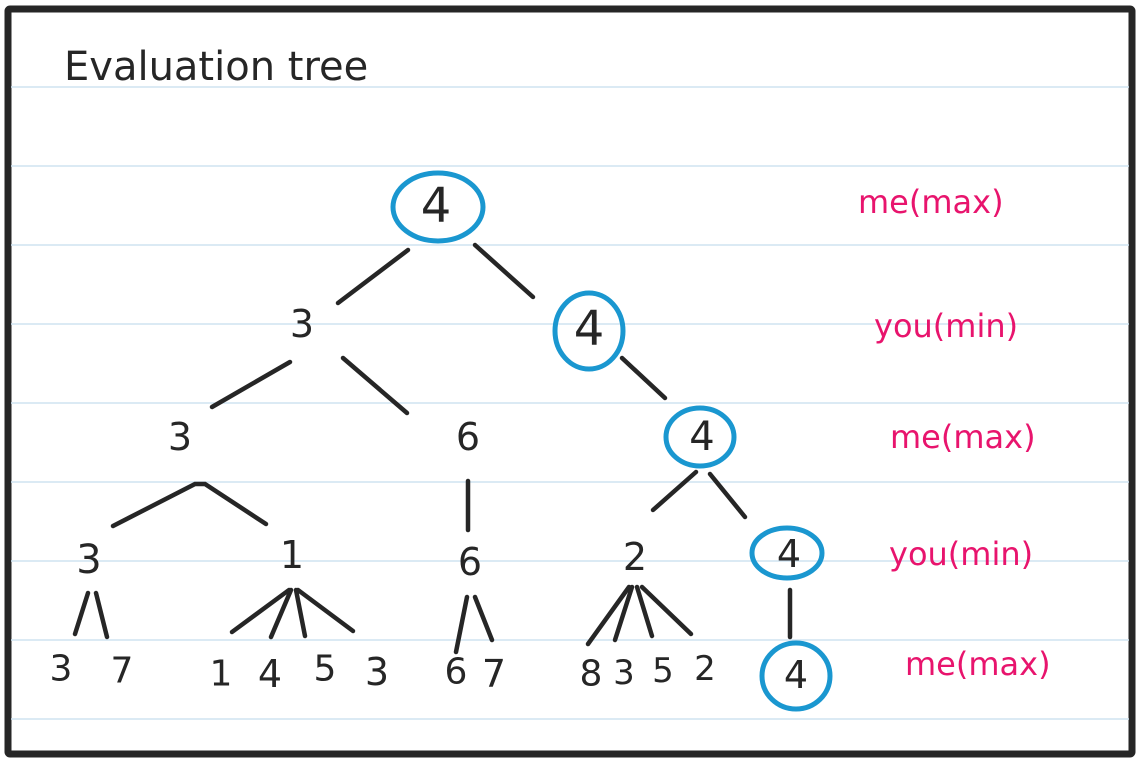 This screenshot has height=761, width=1140. Describe the element at coordinates (436, 206) in the screenshot. I see `node-root: 4` at that location.